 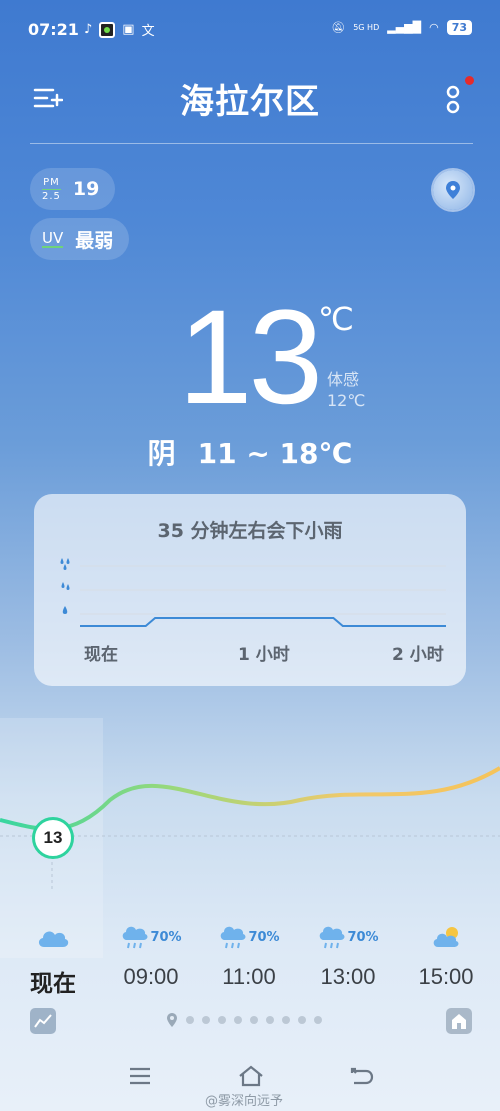 I want to click on temperature-trend-chart, so click(x=250, y=828).